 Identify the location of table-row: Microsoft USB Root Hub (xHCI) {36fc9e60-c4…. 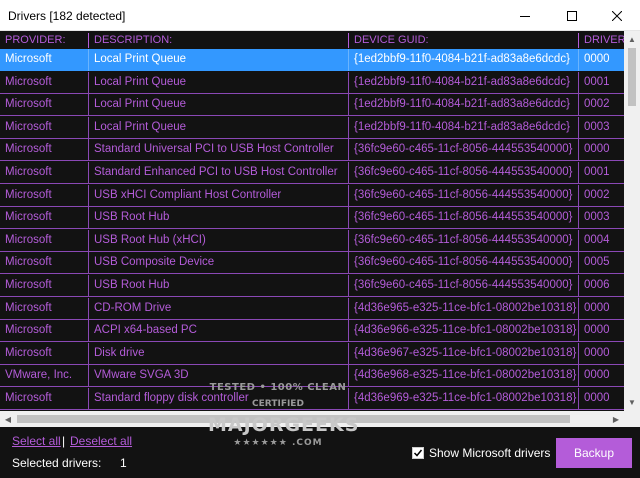
(312, 240).